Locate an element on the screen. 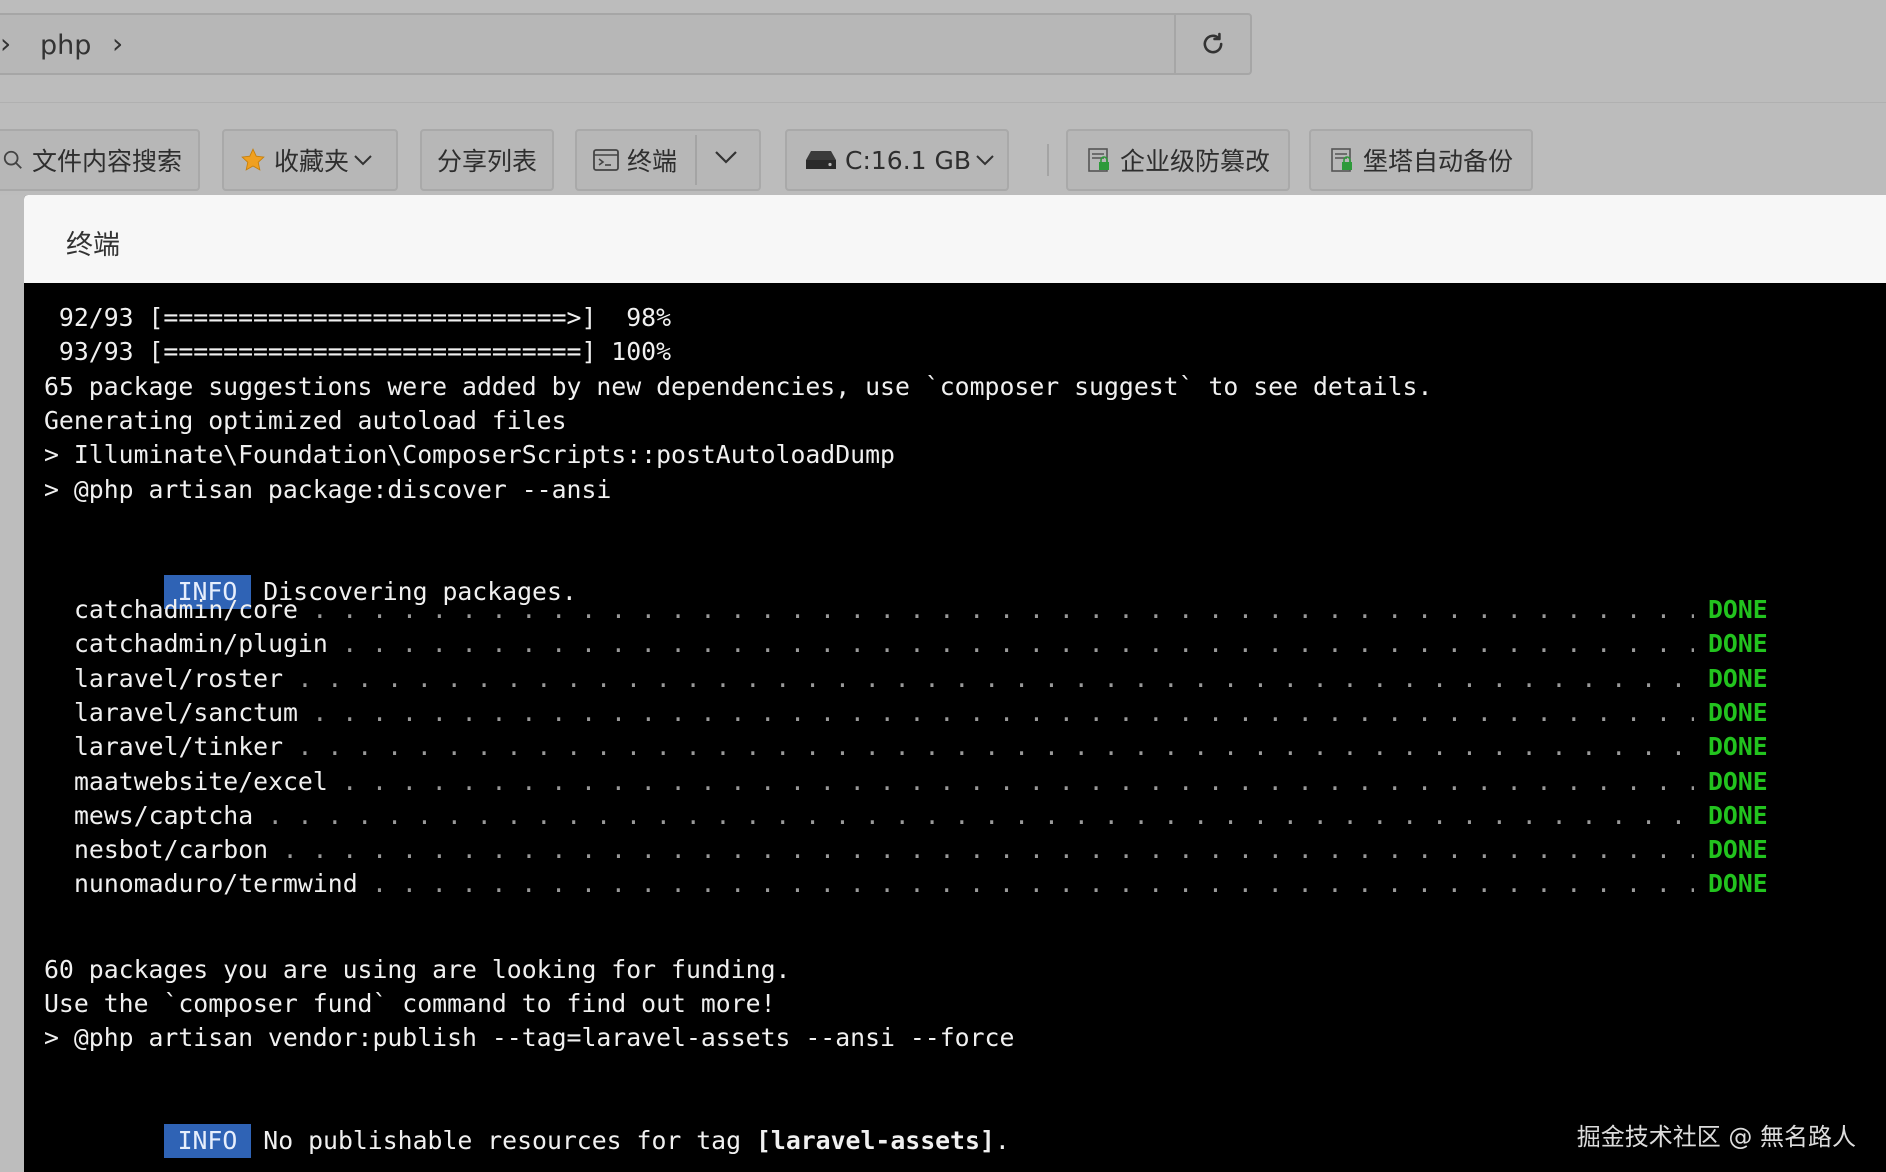 The width and height of the screenshot is (1886, 1172). share-list-button: 分享列表 is located at coordinates (487, 160).